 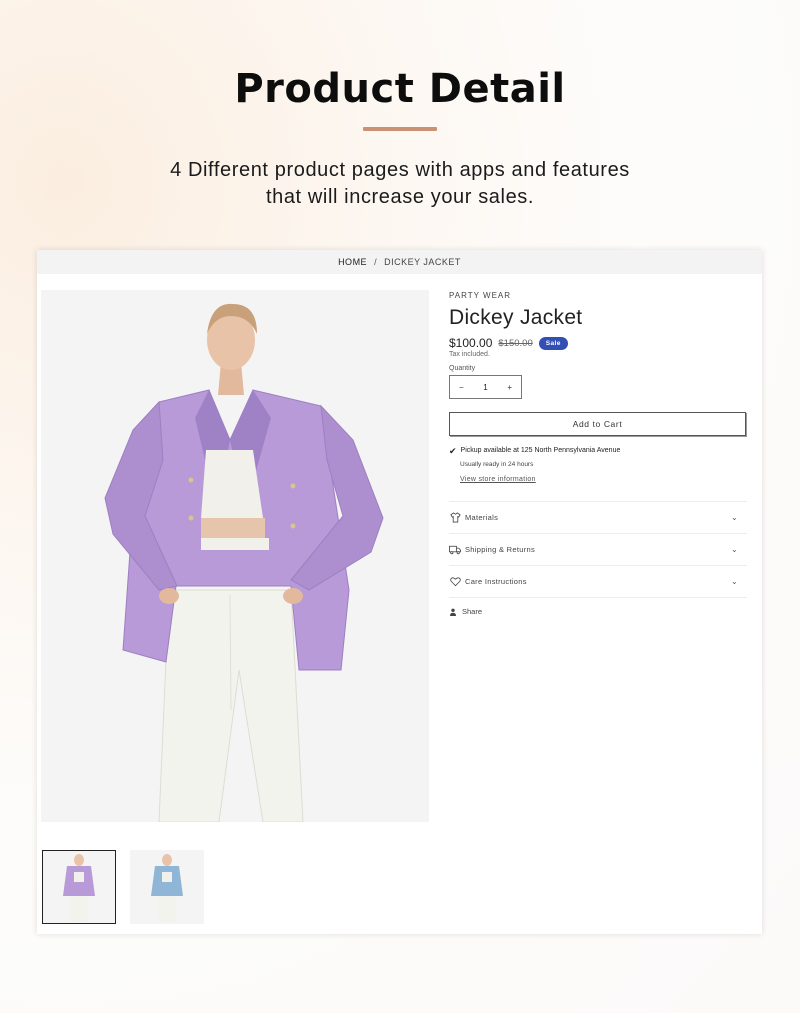 What do you see at coordinates (472, 611) in the screenshot?
I see `share-label: Share` at bounding box center [472, 611].